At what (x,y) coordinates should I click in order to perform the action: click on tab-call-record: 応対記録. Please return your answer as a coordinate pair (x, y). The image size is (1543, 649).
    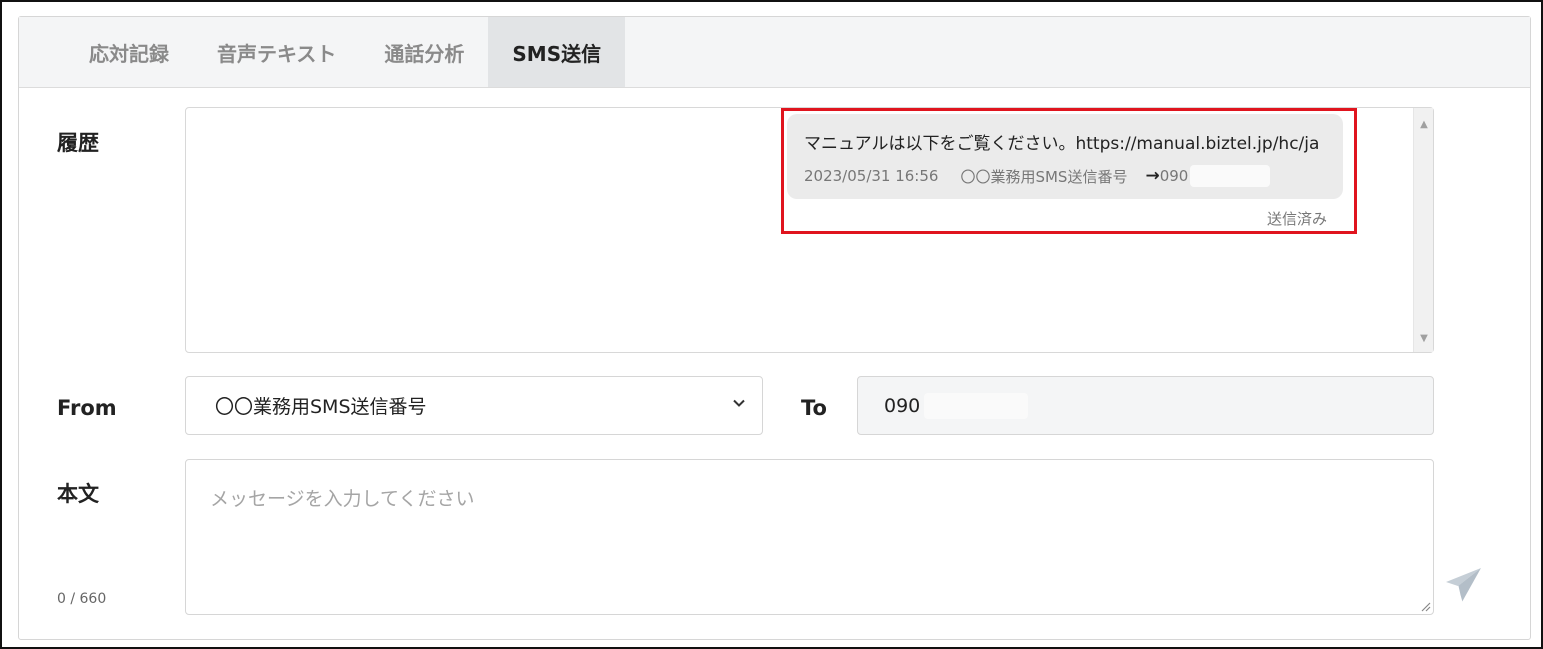
    Looking at the image, I should click on (129, 52).